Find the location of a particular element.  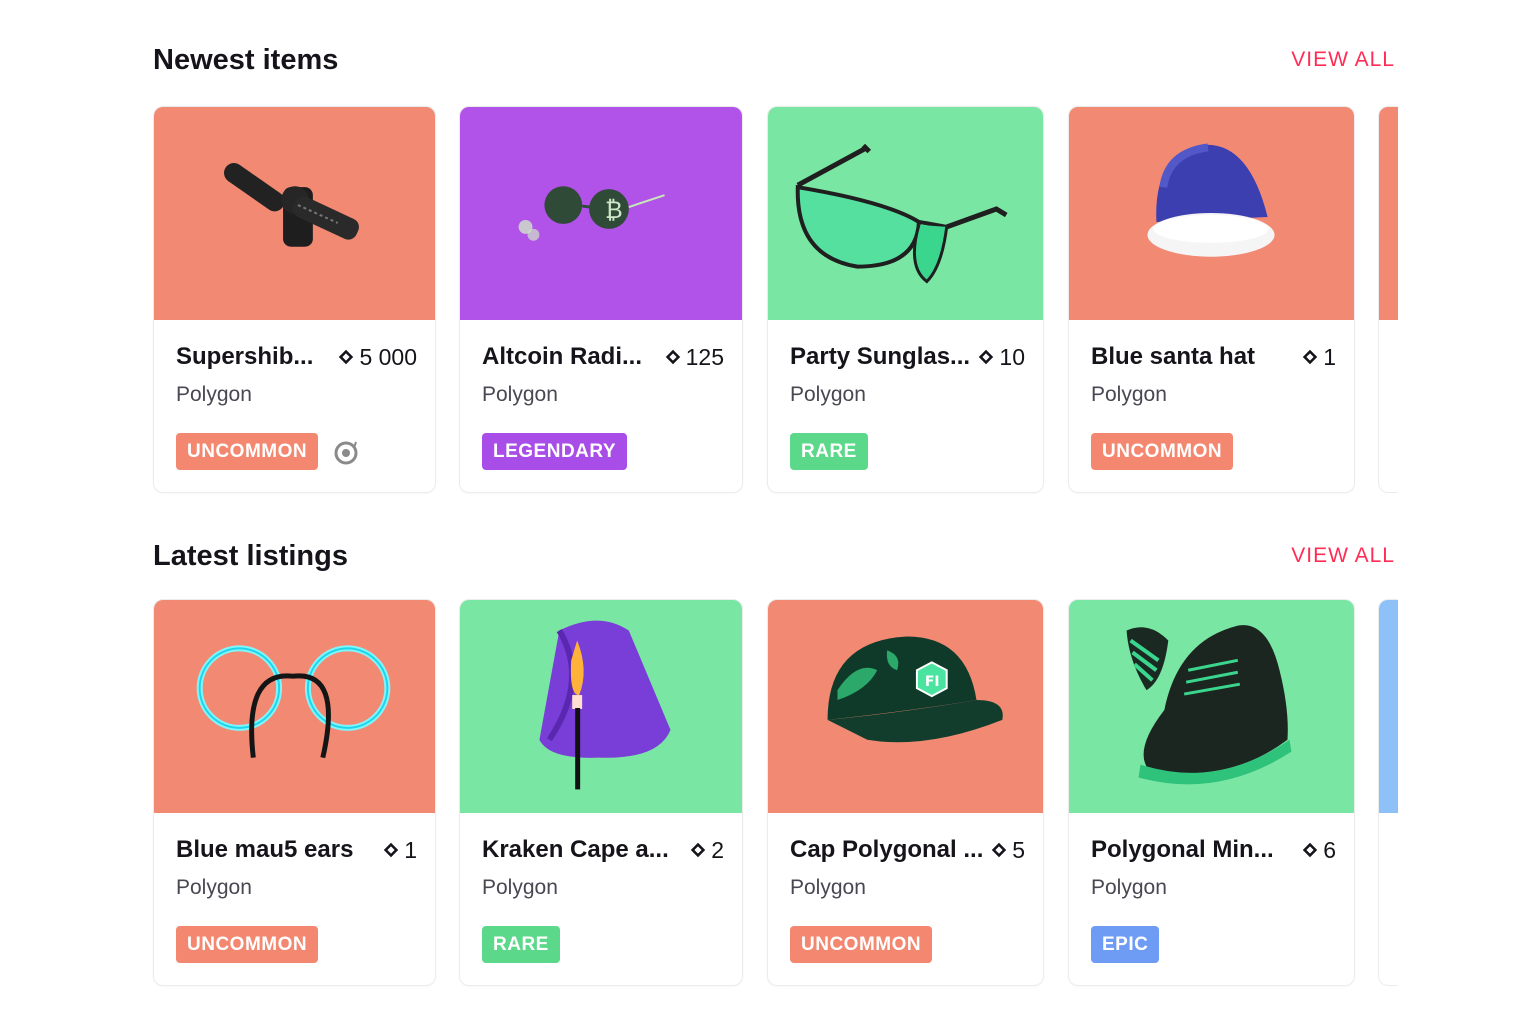

item-name: Blue mau5 ears is located at coordinates (265, 849).